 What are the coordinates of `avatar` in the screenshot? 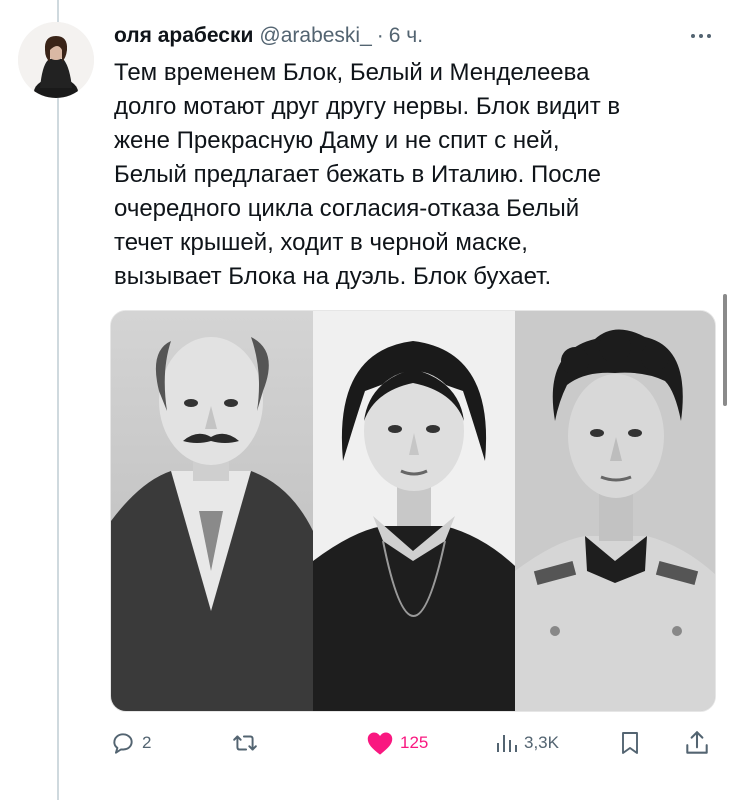 It's located at (56, 60).